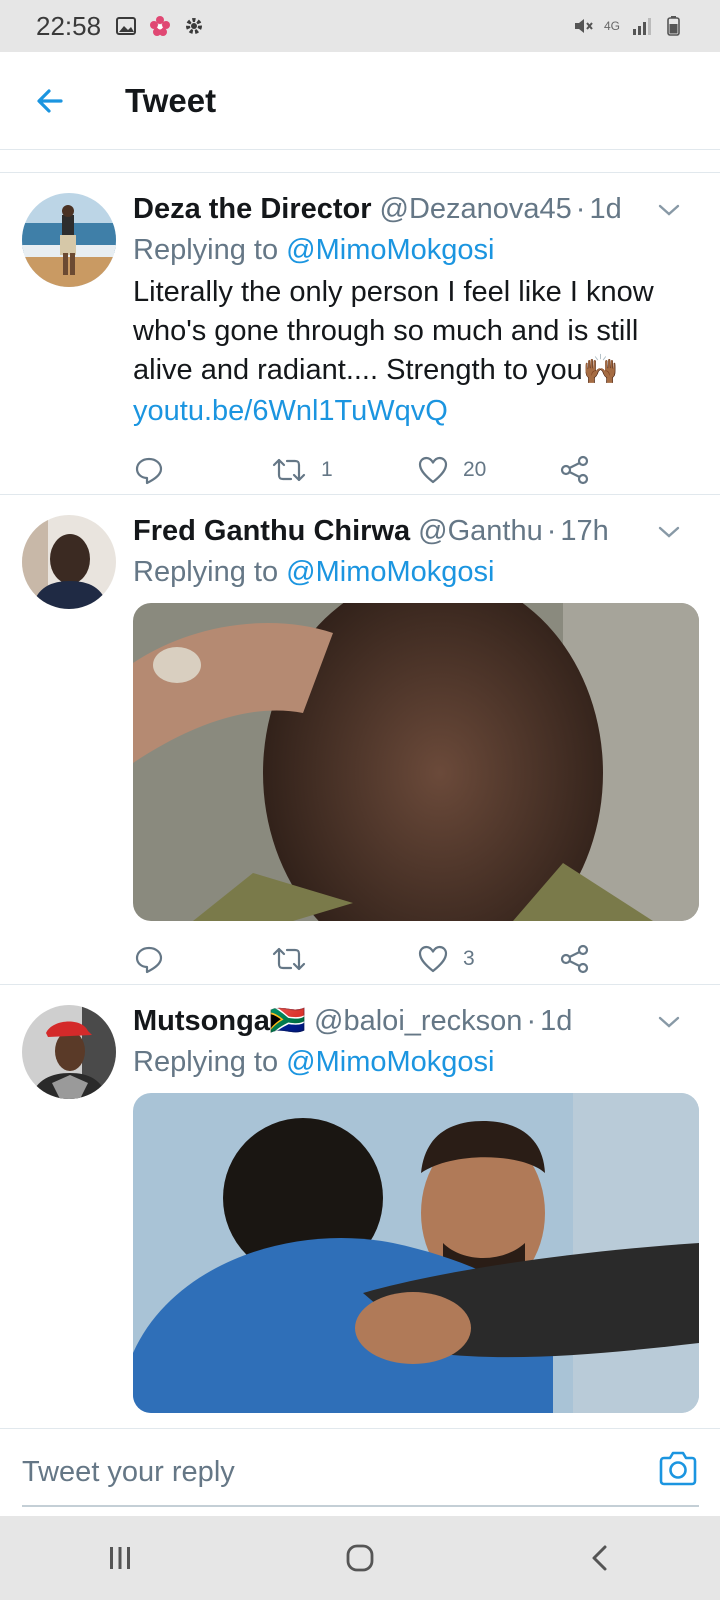  Describe the element at coordinates (327, 469) in the screenshot. I see `retweet-count: 1` at that location.